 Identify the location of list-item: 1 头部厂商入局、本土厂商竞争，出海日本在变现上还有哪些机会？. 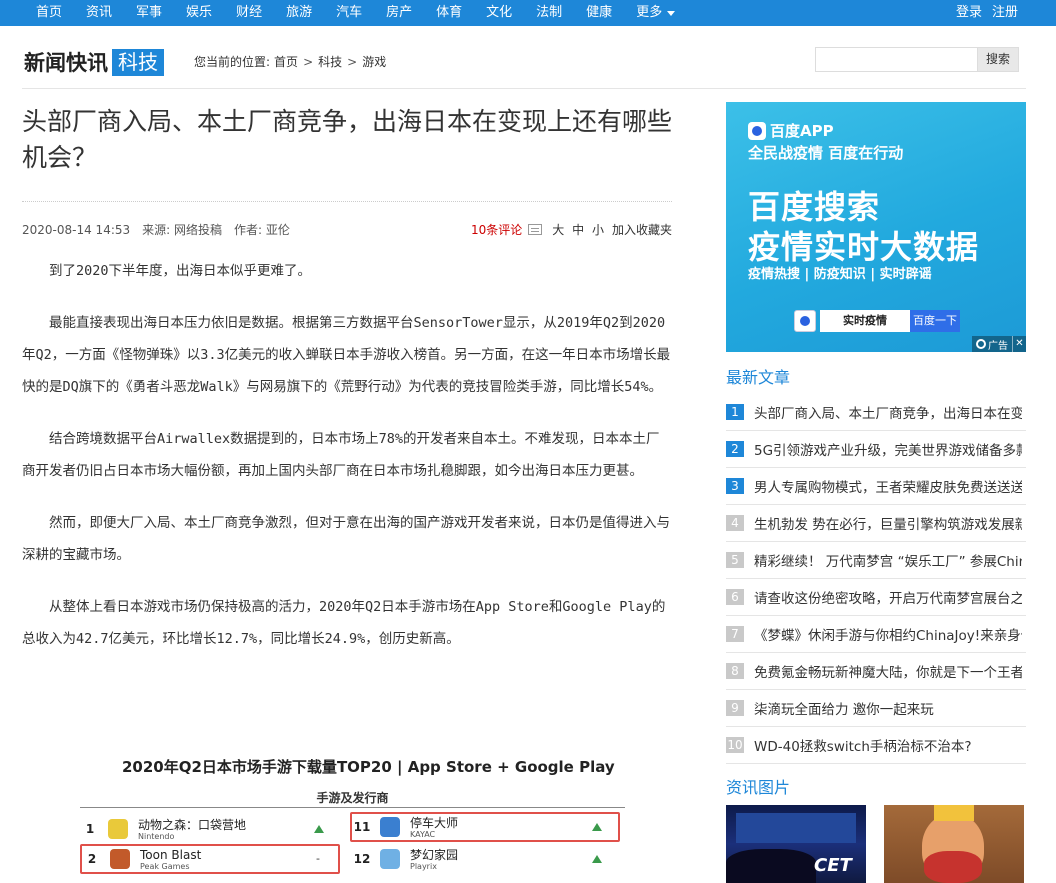
(876, 412).